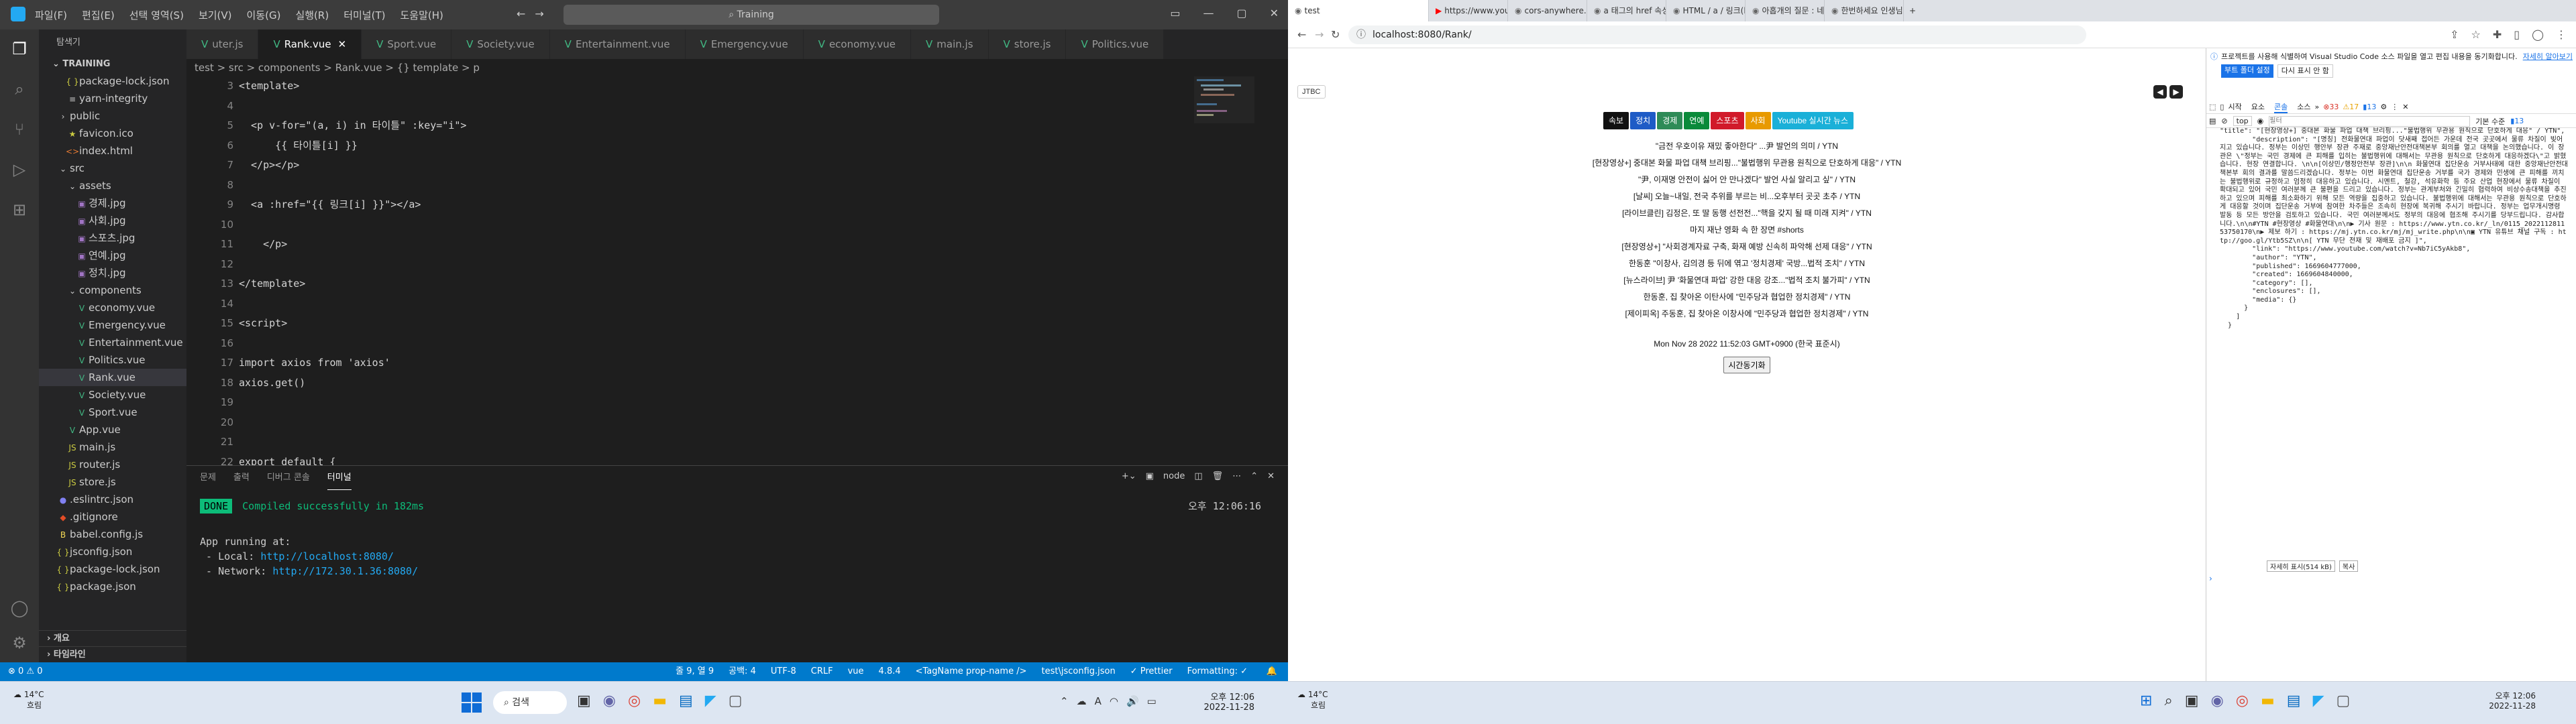 The image size is (2576, 724). Describe the element at coordinates (1254, 476) in the screenshot. I see `chevron-up-icon: ⌃` at that location.